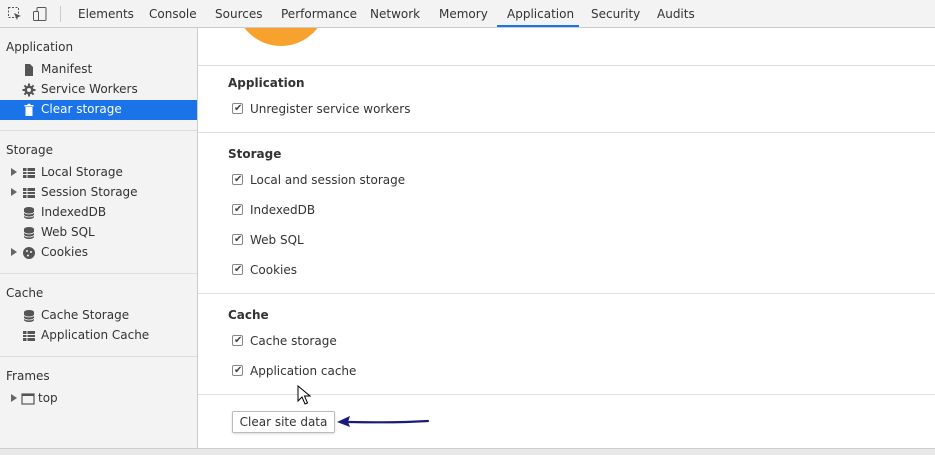  Describe the element at coordinates (248, 315) in the screenshot. I see `group-title-cache: Cache` at that location.